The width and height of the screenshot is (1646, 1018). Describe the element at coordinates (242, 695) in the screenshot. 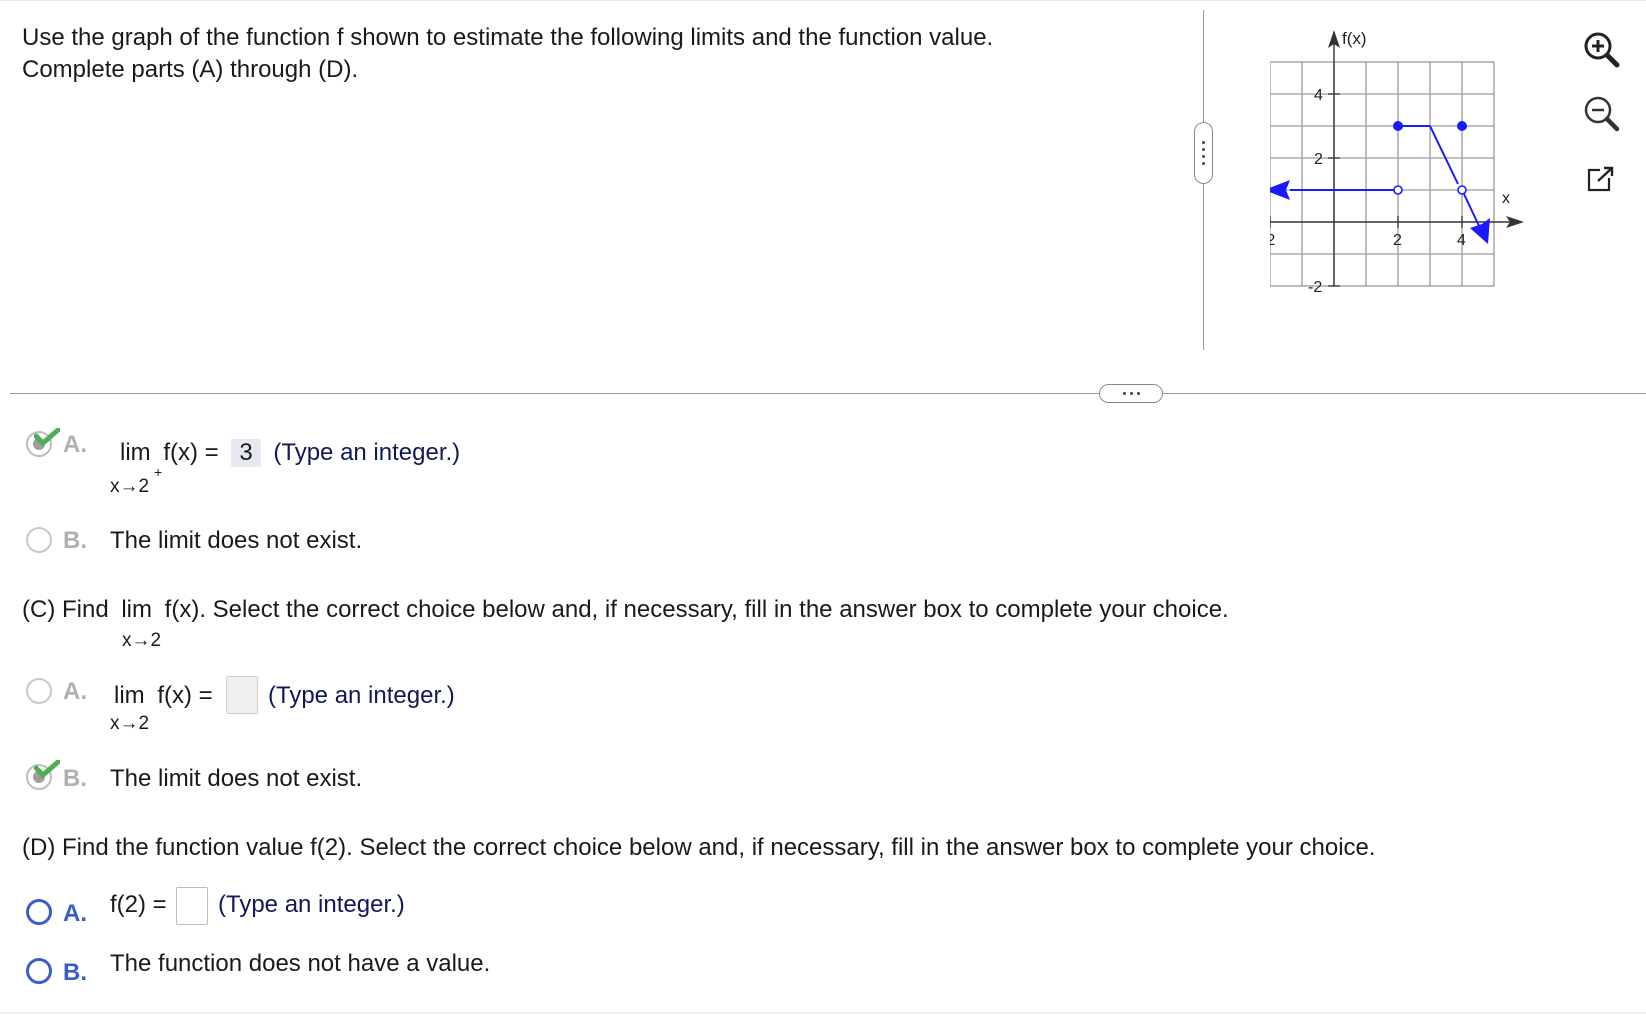

I see `partC-answer-input` at that location.